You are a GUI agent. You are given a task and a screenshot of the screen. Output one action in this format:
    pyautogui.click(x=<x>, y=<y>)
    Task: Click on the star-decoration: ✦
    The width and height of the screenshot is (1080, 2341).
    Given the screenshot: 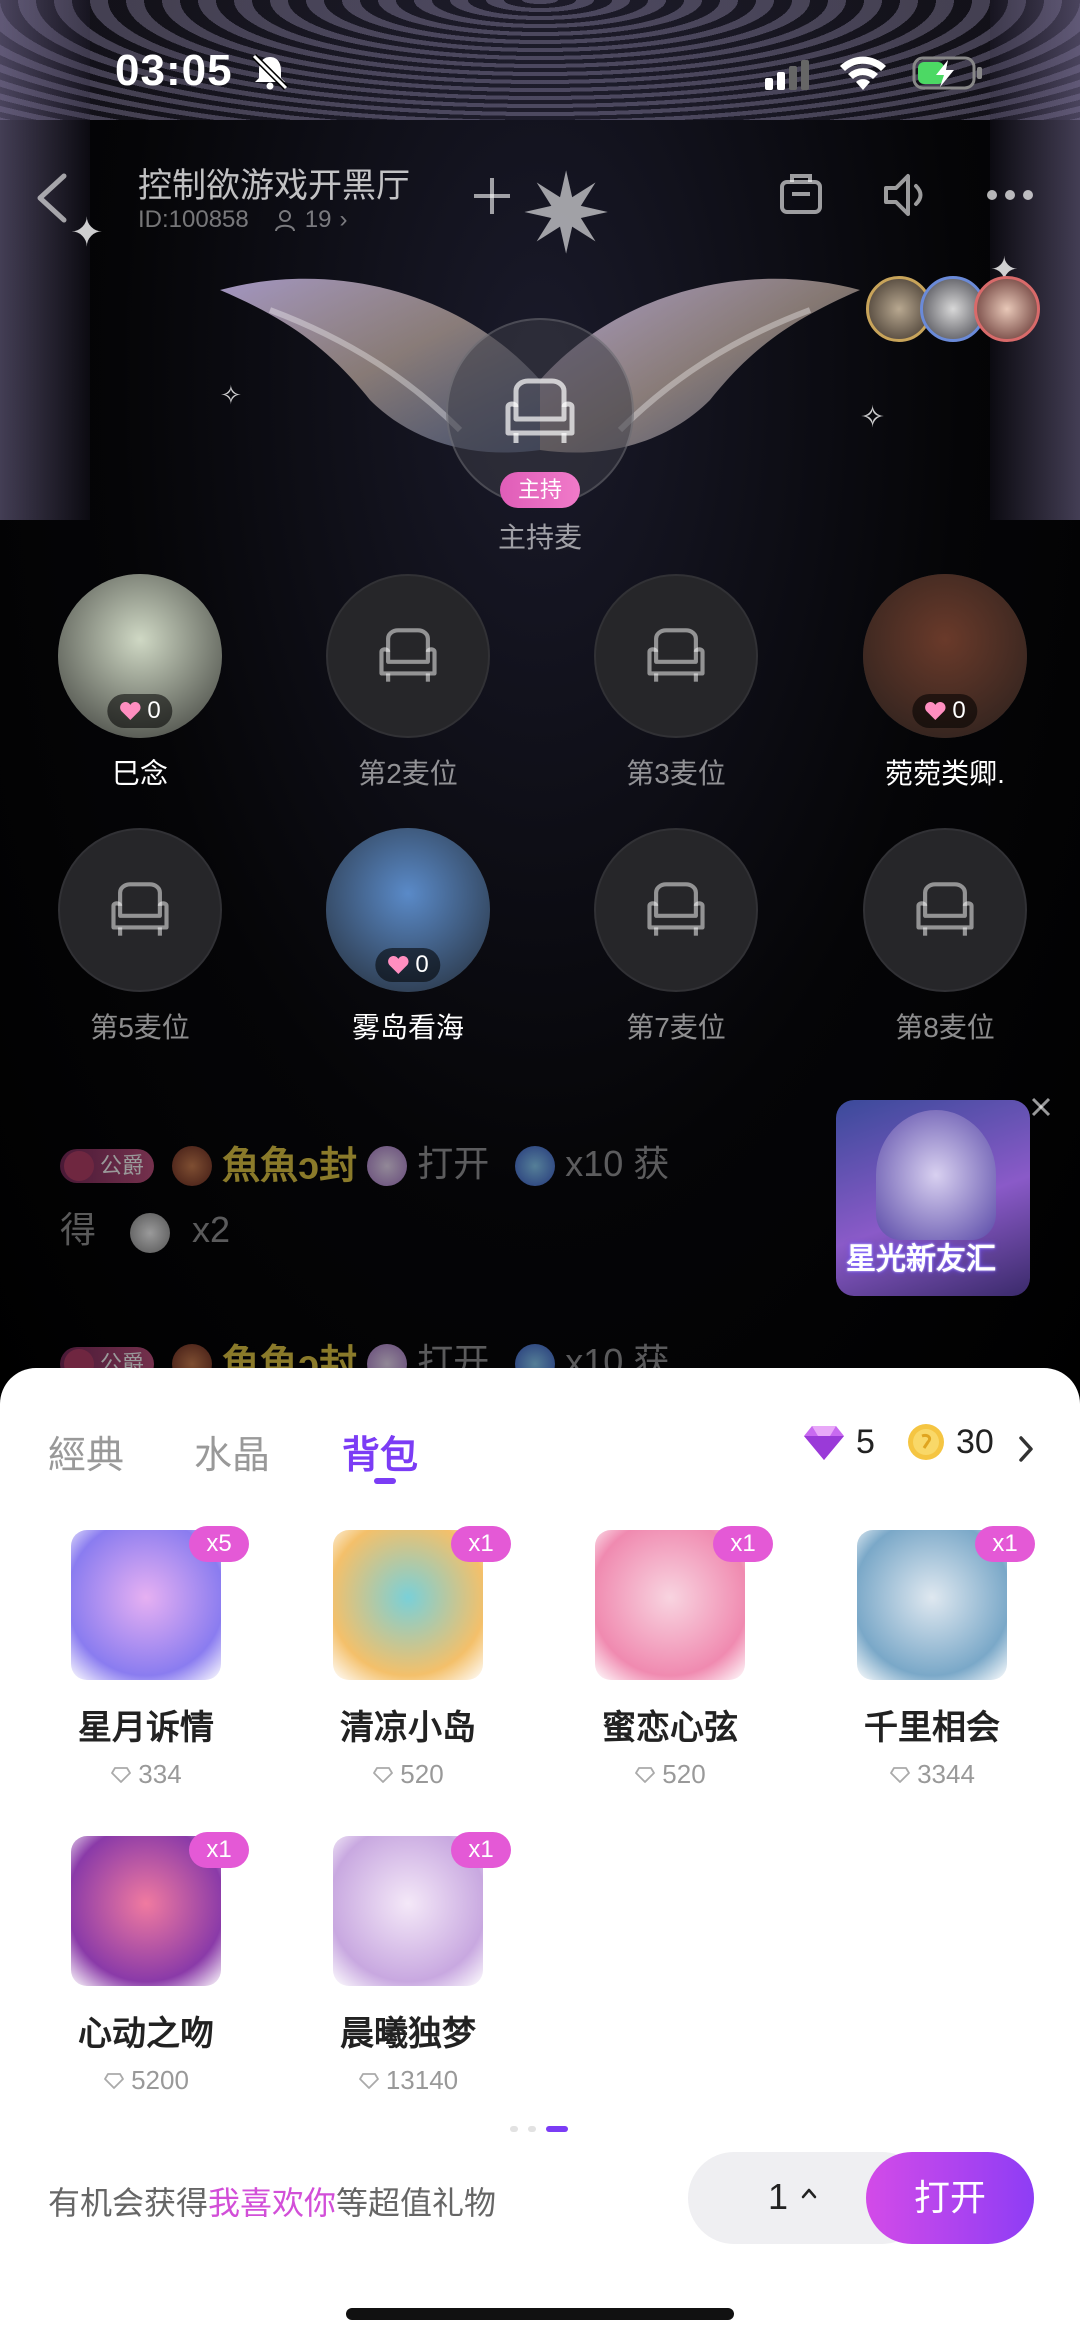 What is the action you would take?
    pyautogui.click(x=87, y=233)
    